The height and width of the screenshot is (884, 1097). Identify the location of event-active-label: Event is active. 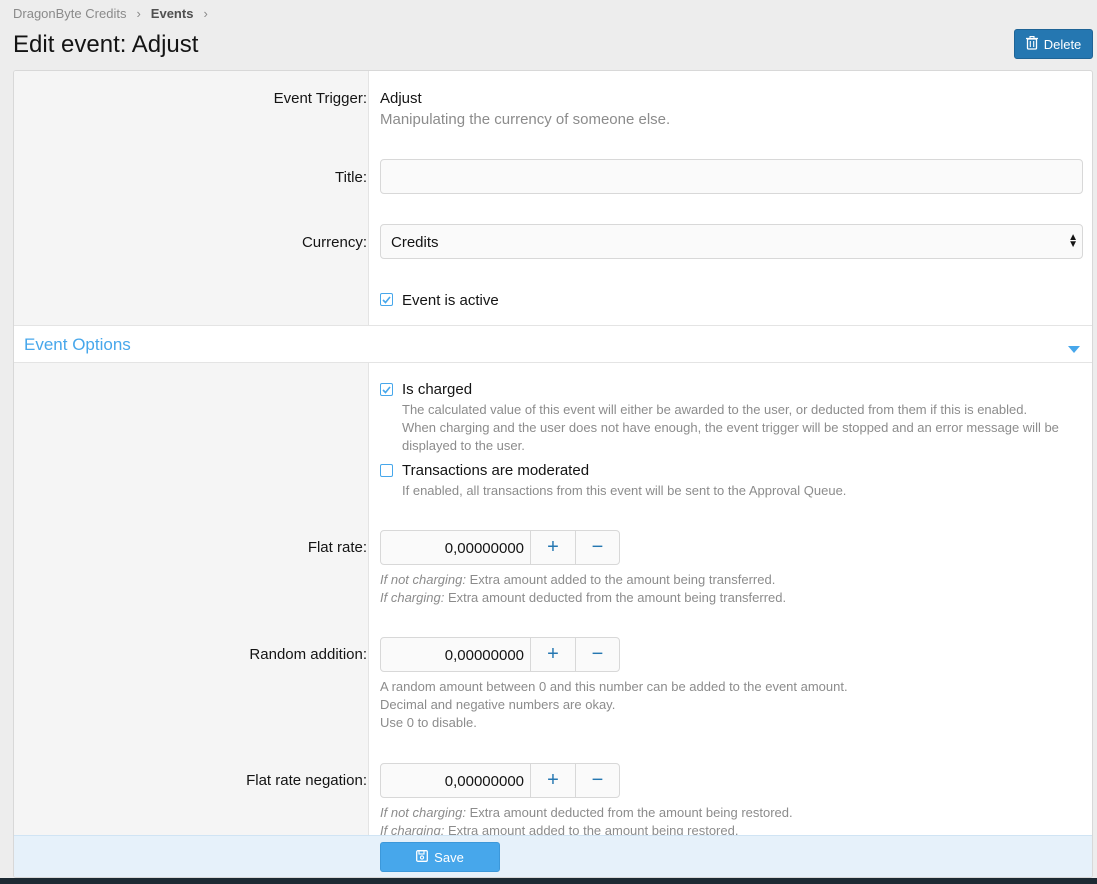
(450, 300).